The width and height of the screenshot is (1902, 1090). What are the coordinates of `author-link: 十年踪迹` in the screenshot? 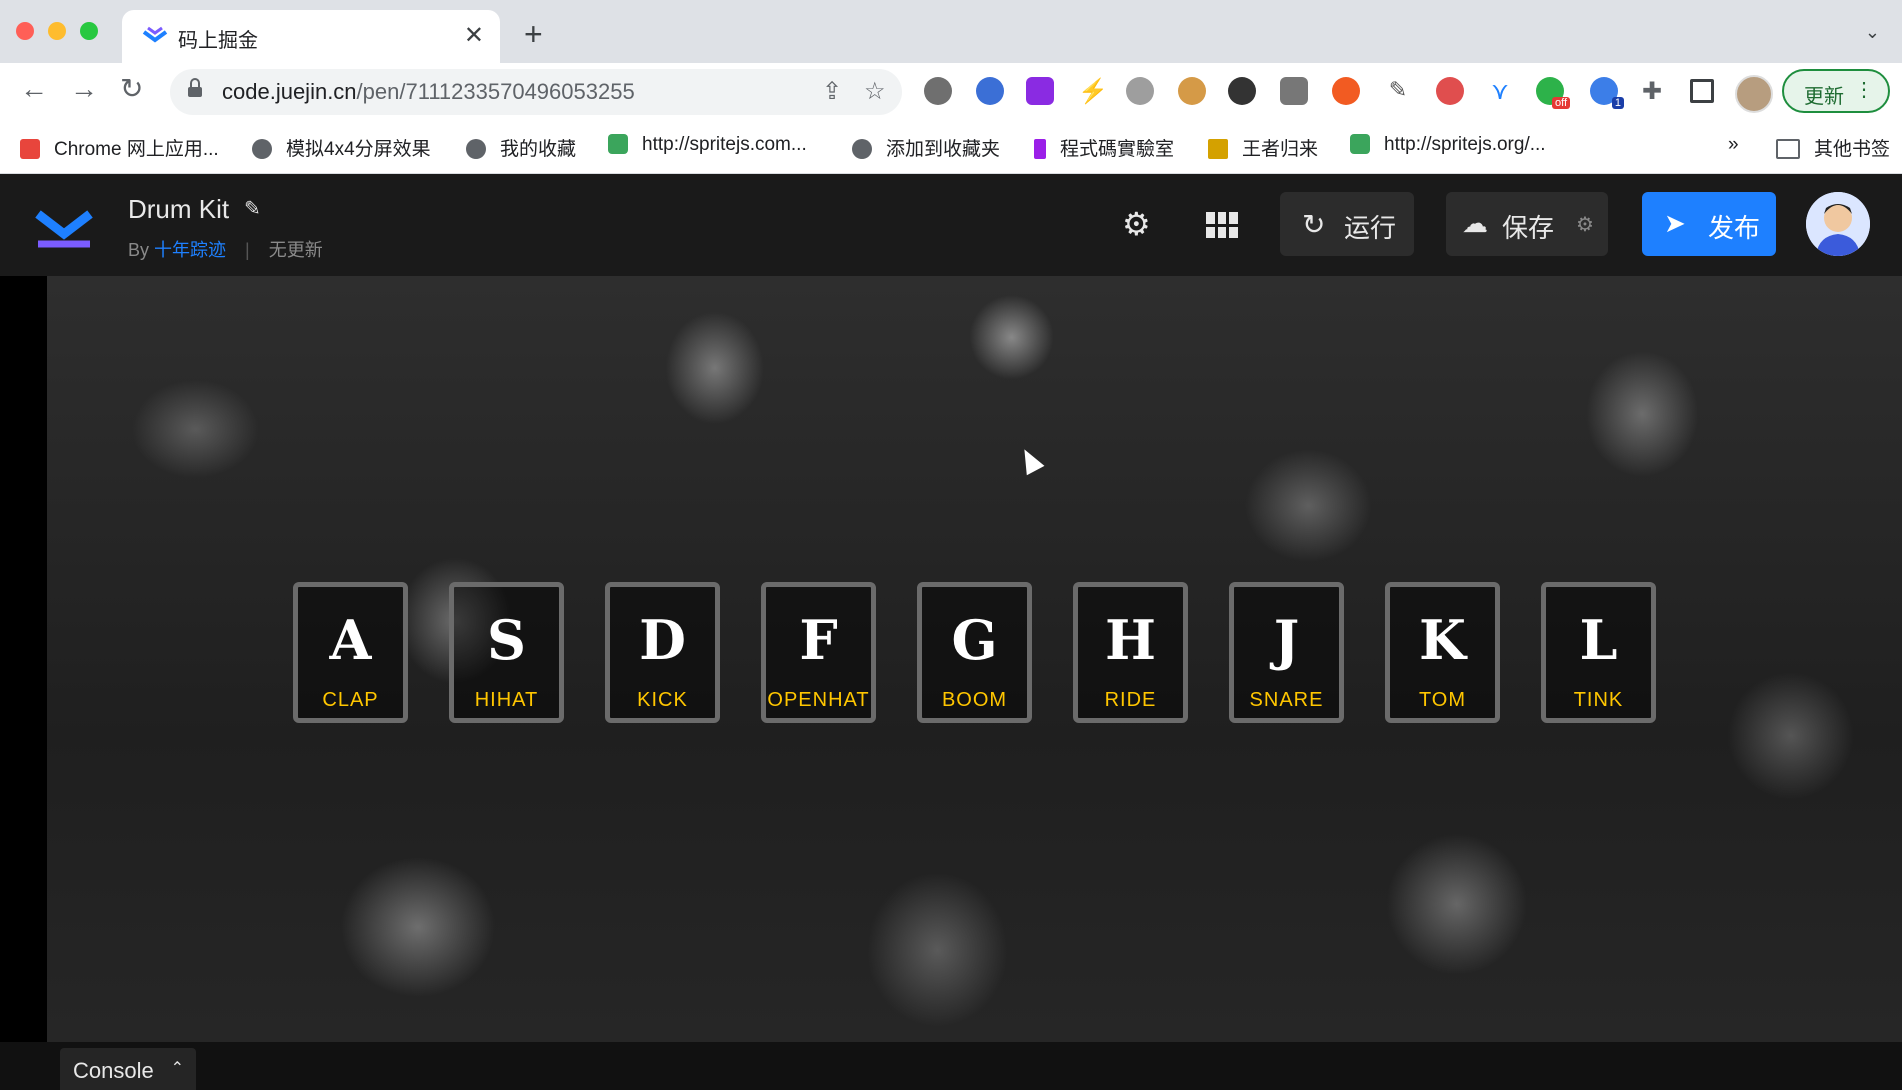 It's located at (190, 250).